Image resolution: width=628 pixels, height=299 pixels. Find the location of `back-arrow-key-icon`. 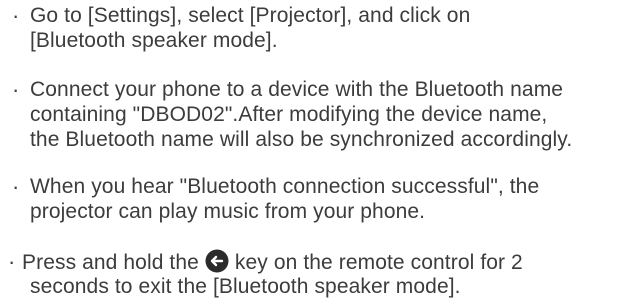

back-arrow-key-icon is located at coordinates (217, 261).